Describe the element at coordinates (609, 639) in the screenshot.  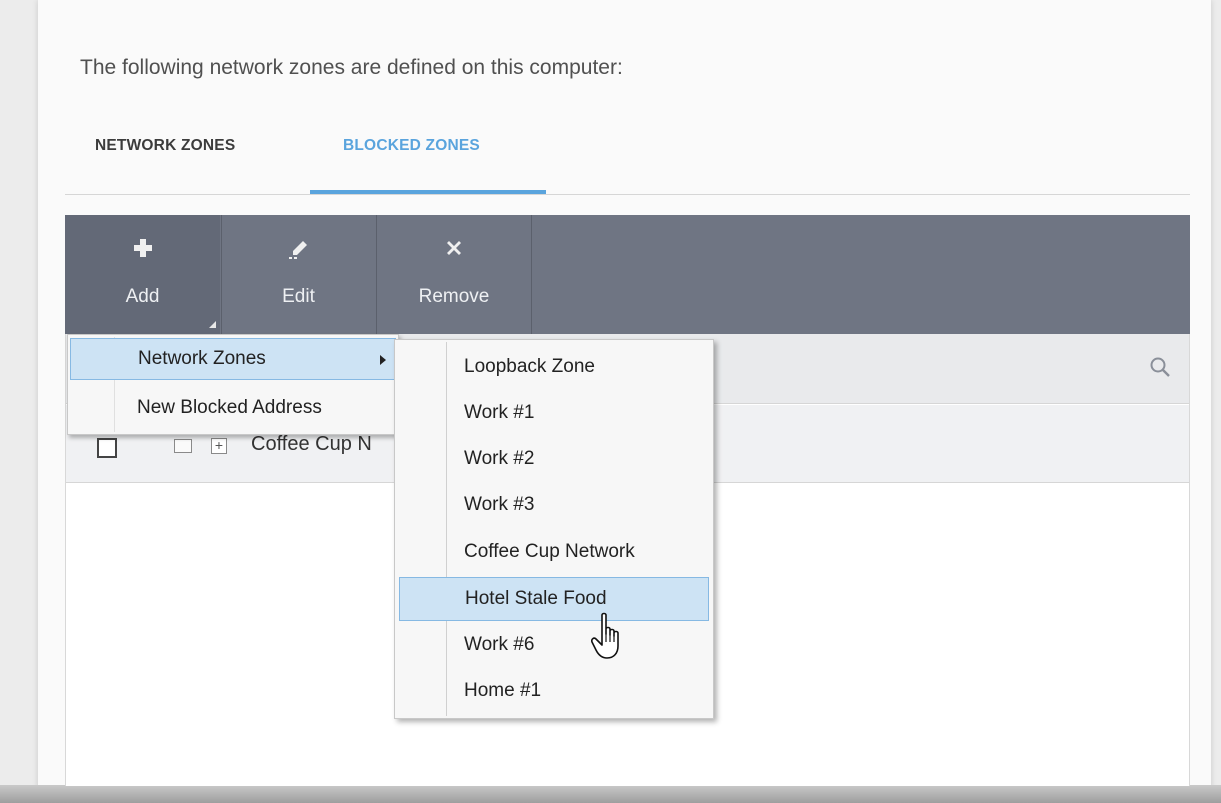
I see `hand-pointer-icon` at that location.